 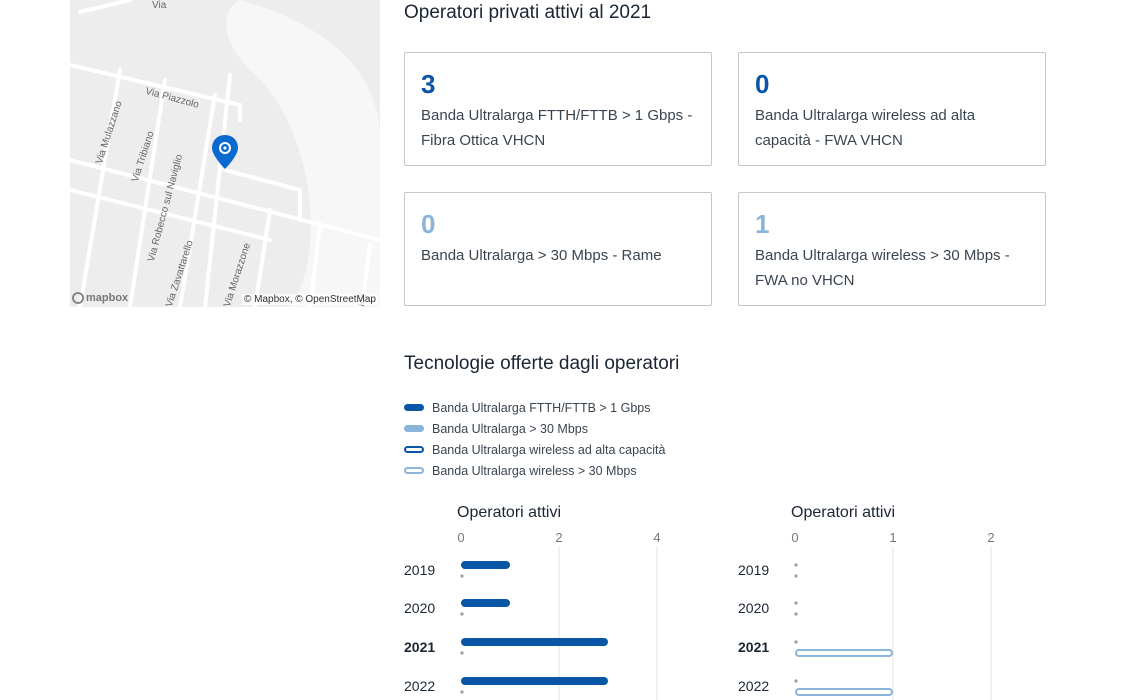 I want to click on legend-item: Banda Ultralarga > 30 Mbps, so click(x=534, y=428).